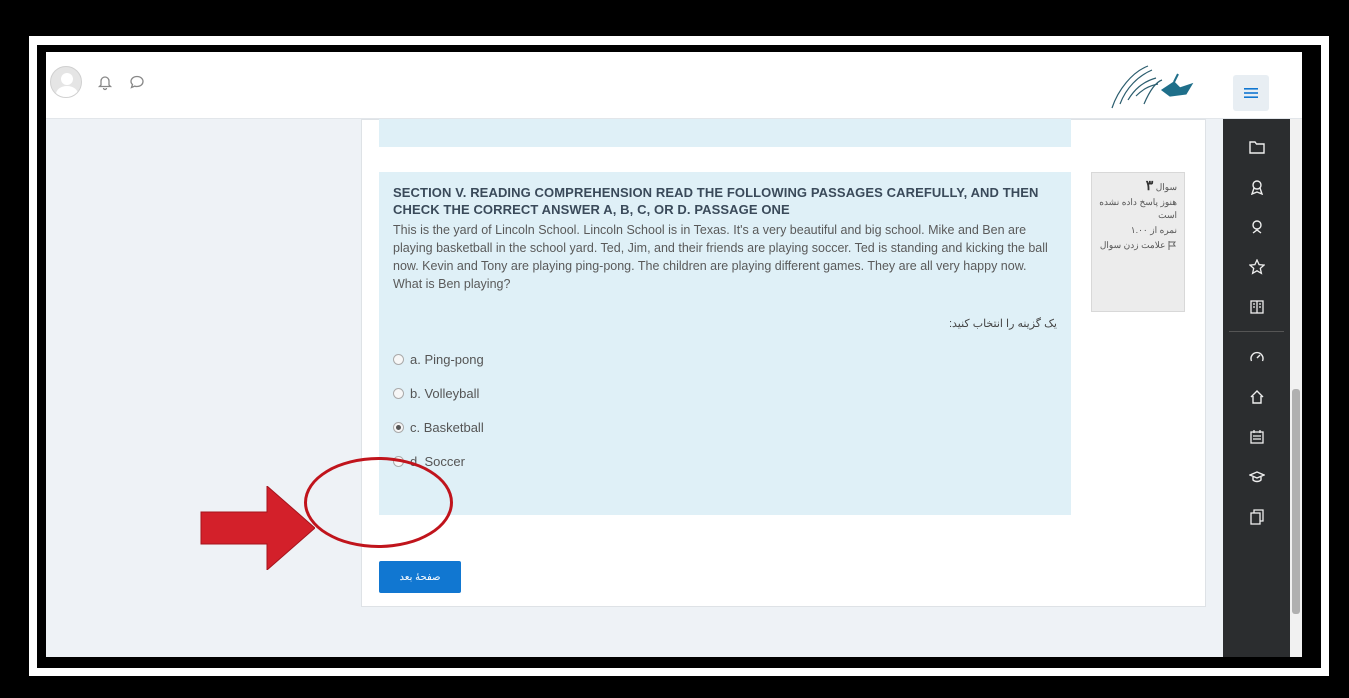 This screenshot has width=1349, height=698. Describe the element at coordinates (378, 502) in the screenshot. I see `annotation-circle` at that location.